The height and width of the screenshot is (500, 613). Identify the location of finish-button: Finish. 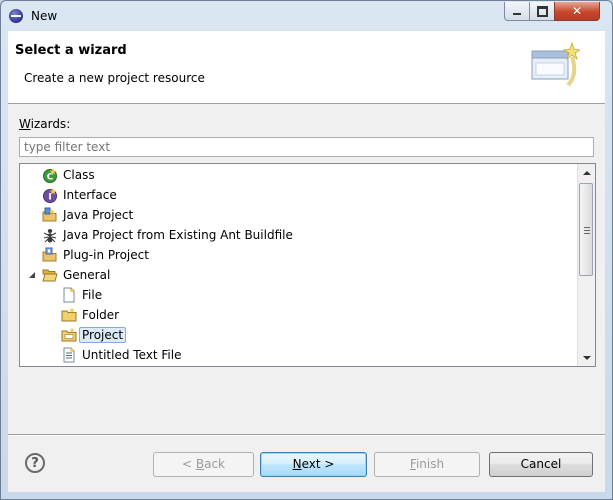
(427, 464).